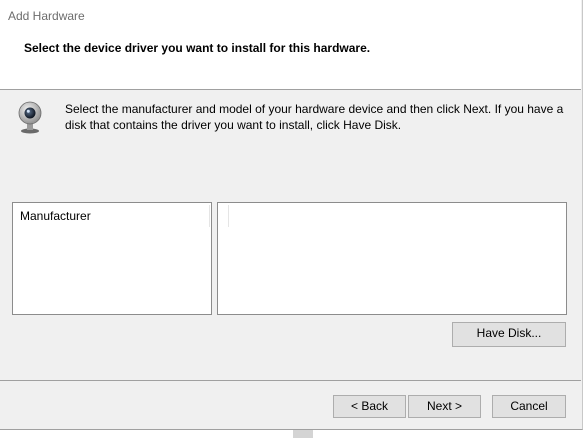 The image size is (585, 438). Describe the element at coordinates (30, 117) in the screenshot. I see `webcam-icon` at that location.